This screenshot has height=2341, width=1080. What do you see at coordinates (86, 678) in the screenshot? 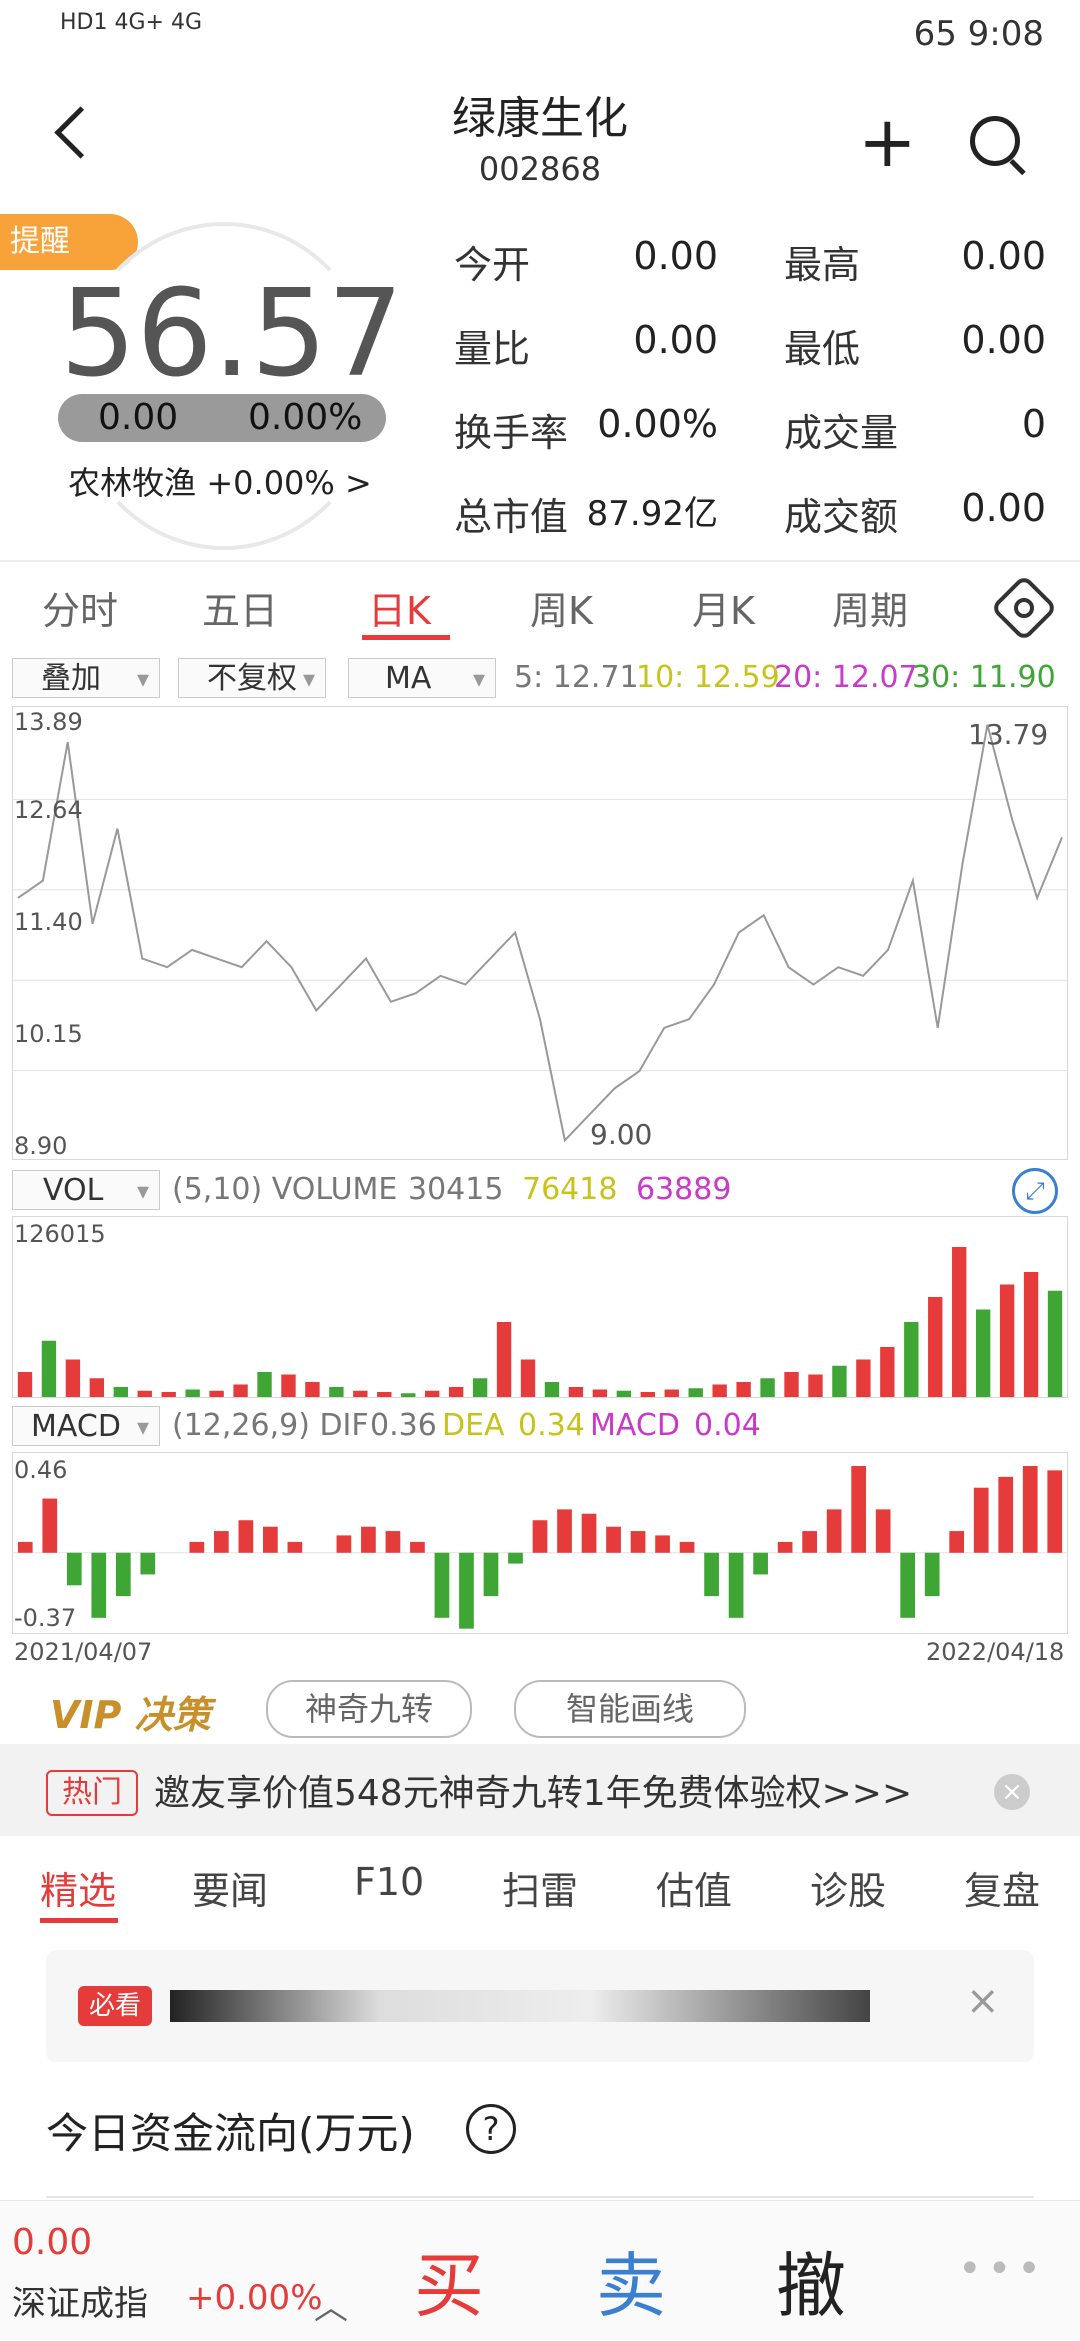
I see `overlay-dropdown: 叠加` at bounding box center [86, 678].